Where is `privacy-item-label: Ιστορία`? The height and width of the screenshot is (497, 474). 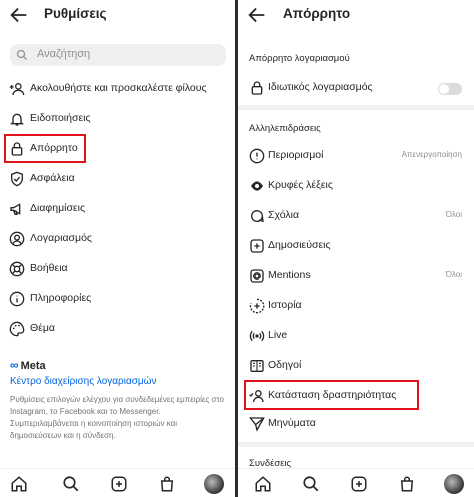 privacy-item-label: Ιστορία is located at coordinates (285, 305).